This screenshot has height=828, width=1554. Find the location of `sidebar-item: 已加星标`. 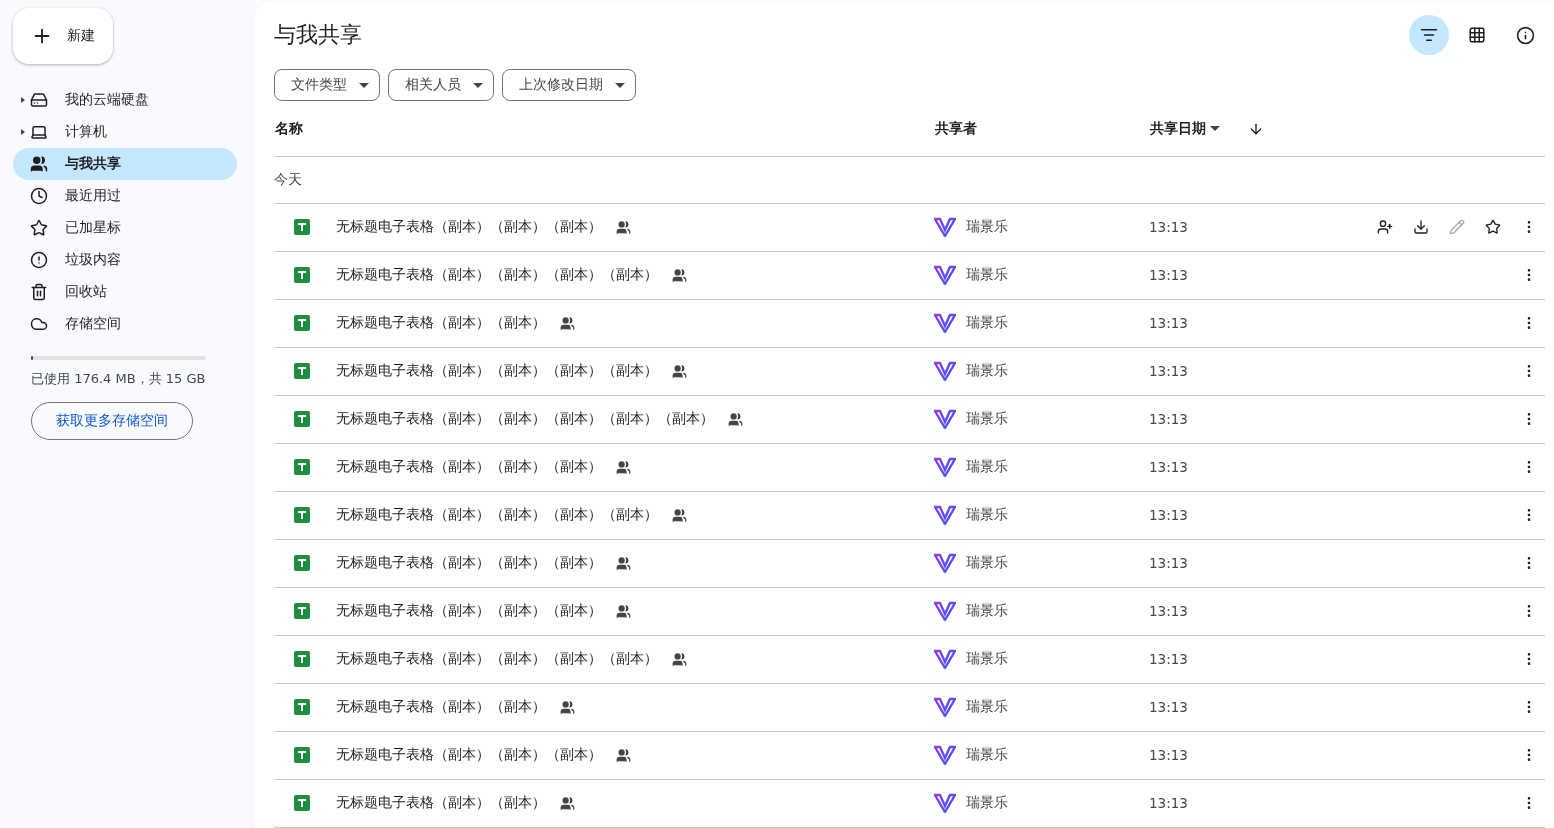

sidebar-item: 已加星标 is located at coordinates (125, 228).